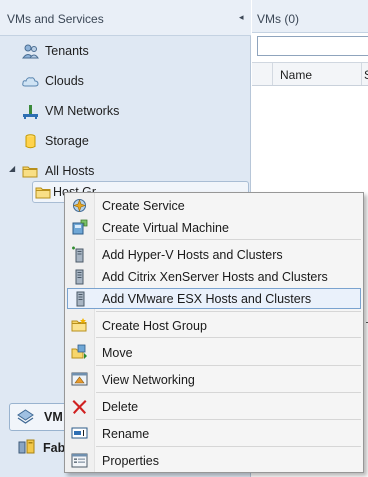 This screenshot has width=368, height=477. What do you see at coordinates (12, 168) in the screenshot?
I see `expand-toggle-icon: ◢` at bounding box center [12, 168].